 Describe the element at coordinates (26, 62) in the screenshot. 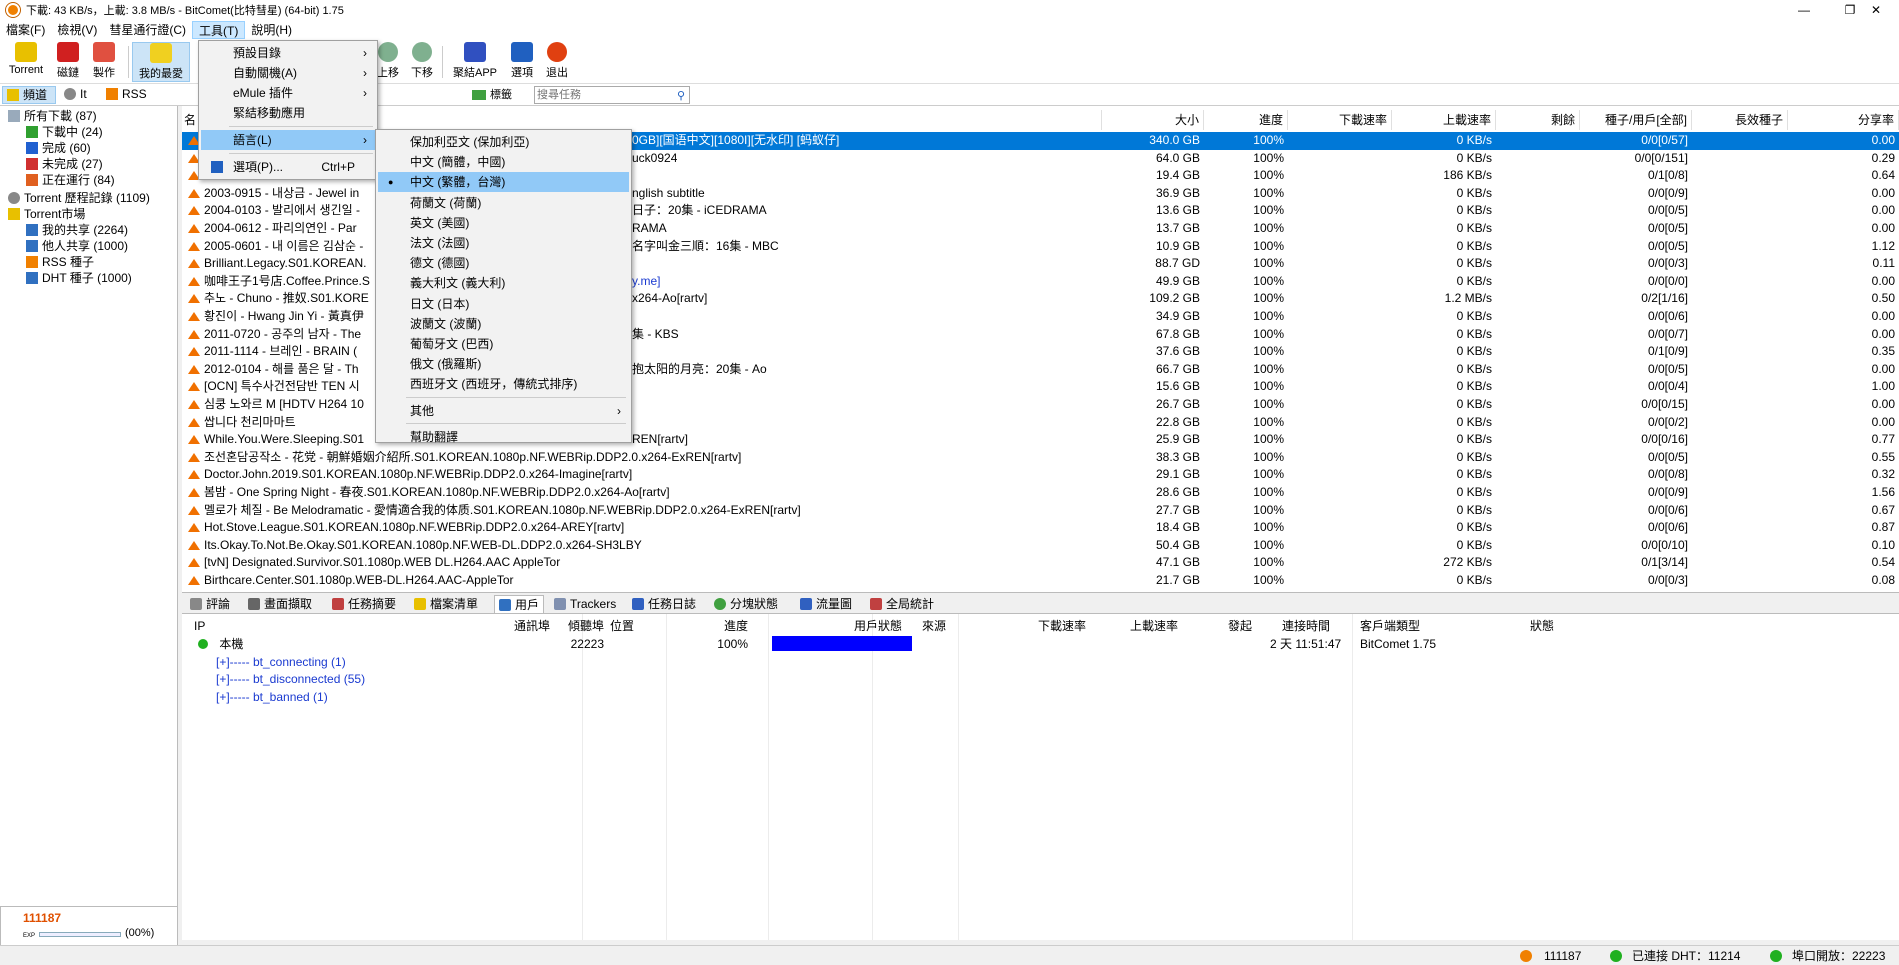

I see `torrent-button: Torrent` at that location.